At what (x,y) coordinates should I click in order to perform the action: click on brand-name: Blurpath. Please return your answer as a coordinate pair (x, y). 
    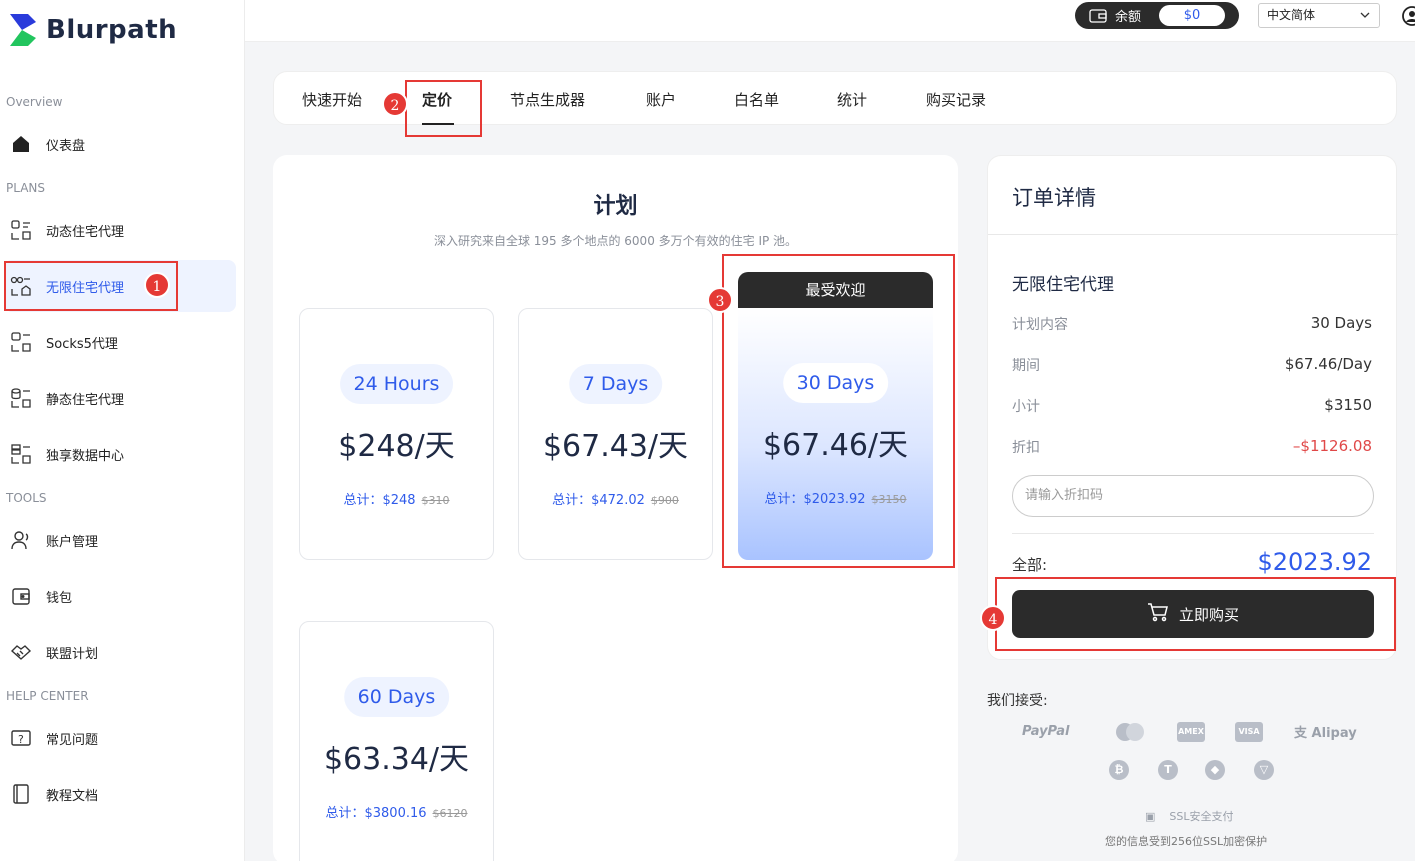
    Looking at the image, I should click on (112, 30).